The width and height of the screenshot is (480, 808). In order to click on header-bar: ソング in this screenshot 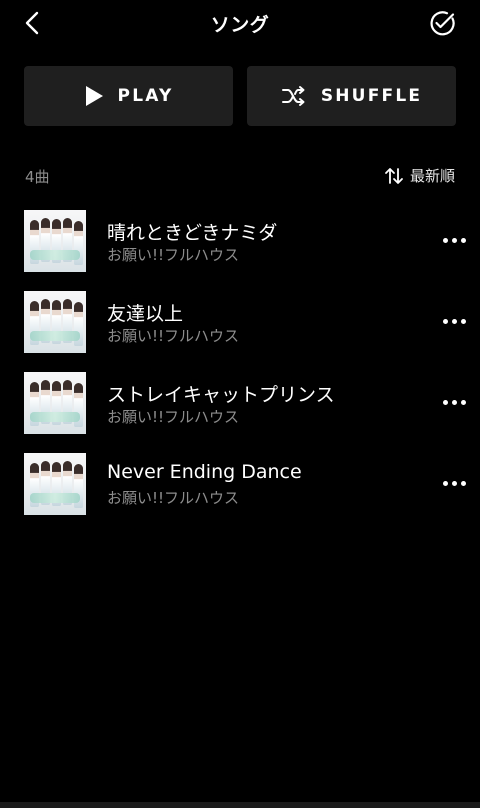, I will do `click(240, 23)`.